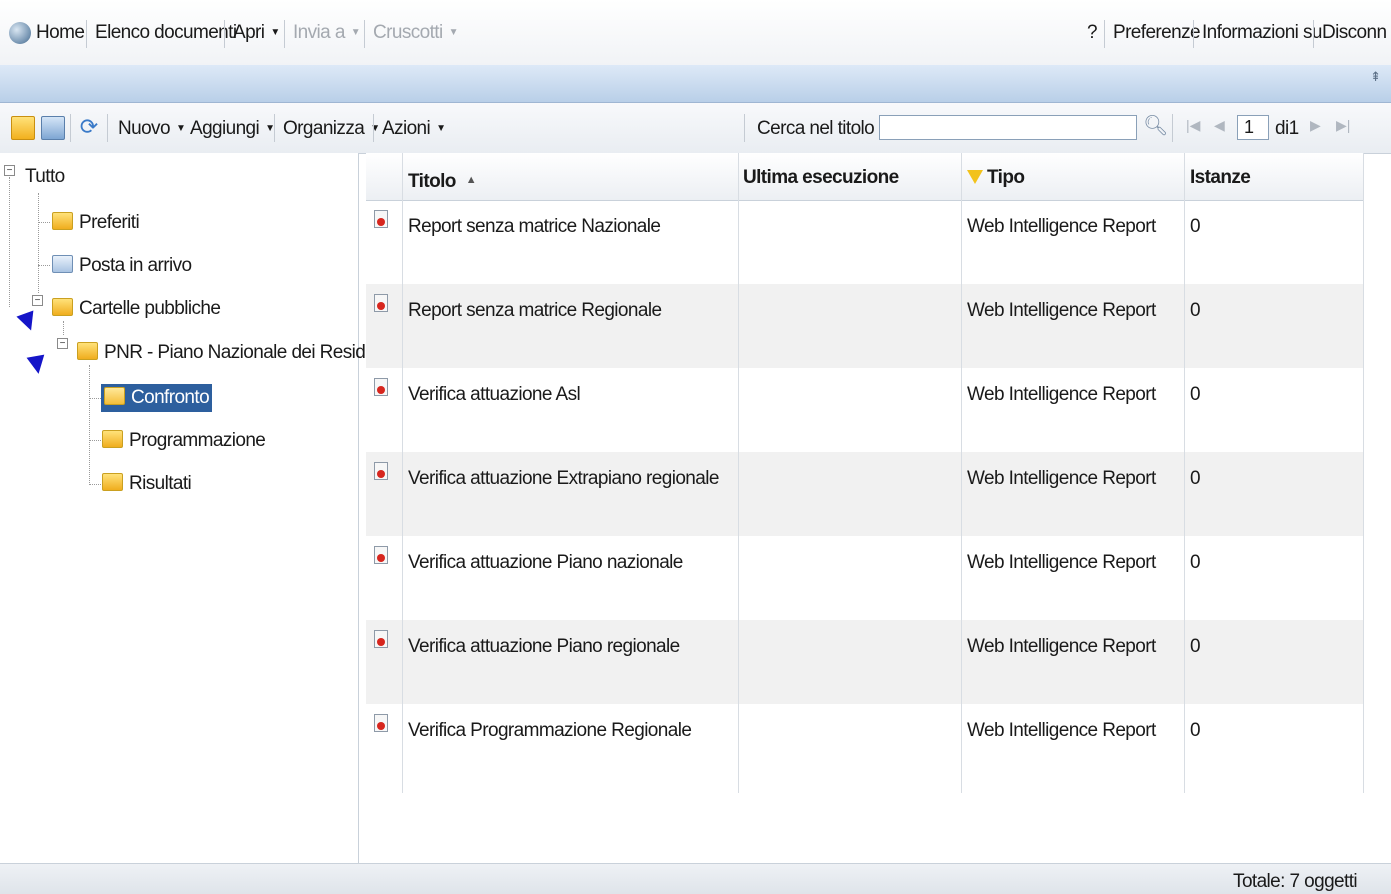 This screenshot has height=894, width=1391. Describe the element at coordinates (112, 439) in the screenshot. I see `folder-icon` at that location.